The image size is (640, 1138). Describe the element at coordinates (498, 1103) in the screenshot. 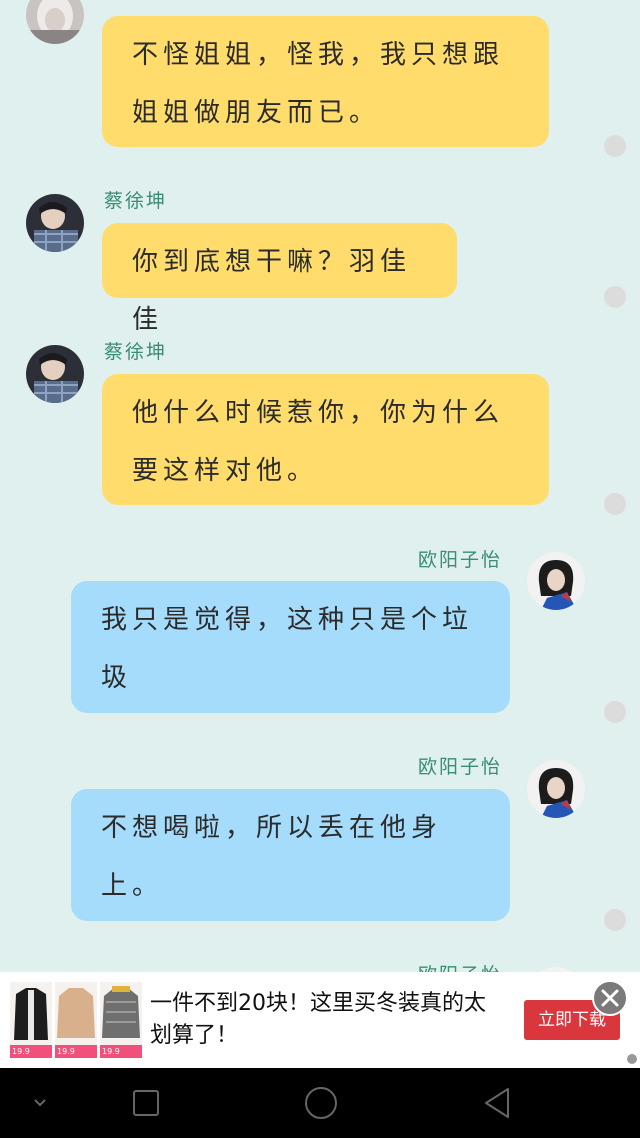

I see `back-triangle-icon` at that location.